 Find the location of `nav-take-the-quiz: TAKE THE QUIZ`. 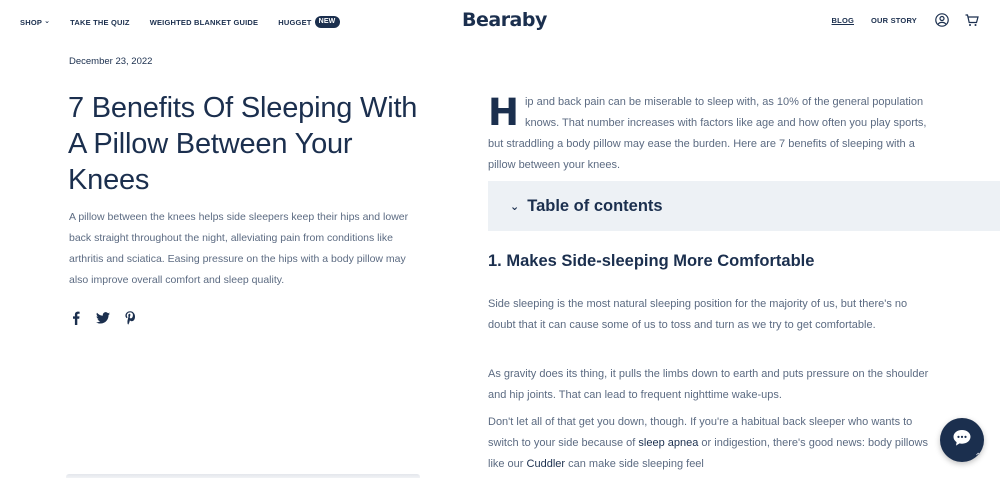

nav-take-the-quiz: TAKE THE QUIZ is located at coordinates (100, 22).